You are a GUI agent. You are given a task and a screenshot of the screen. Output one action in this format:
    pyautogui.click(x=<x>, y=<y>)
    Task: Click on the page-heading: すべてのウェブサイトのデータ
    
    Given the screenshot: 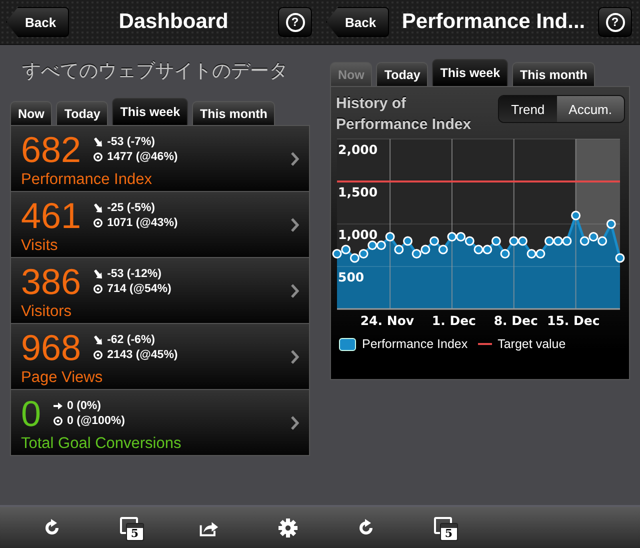 What is the action you would take?
    pyautogui.click(x=155, y=72)
    